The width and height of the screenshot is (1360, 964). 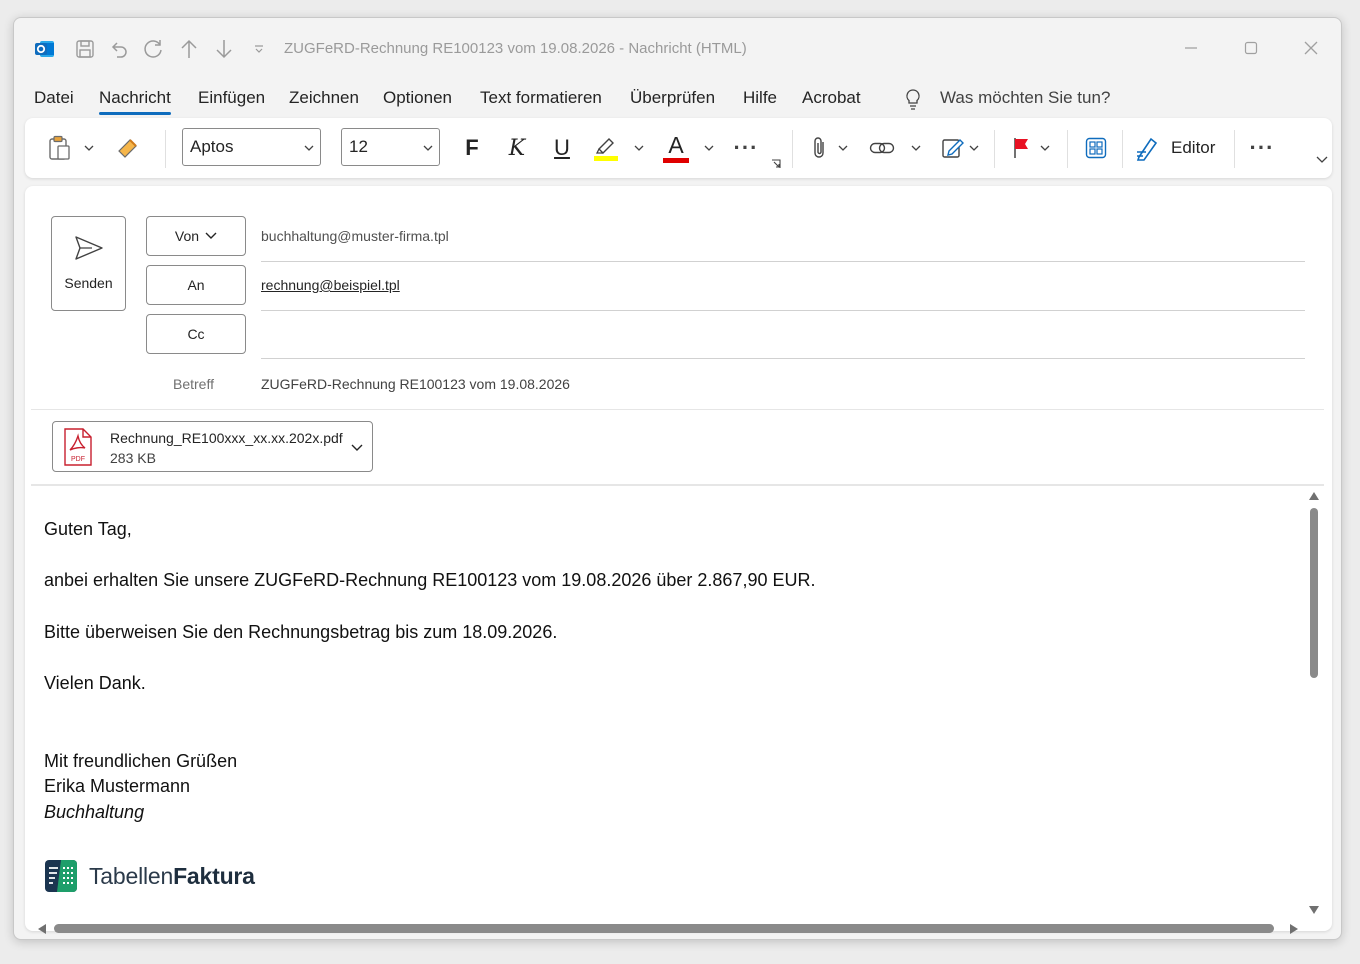 What do you see at coordinates (85, 49) in the screenshot?
I see `save-icon` at bounding box center [85, 49].